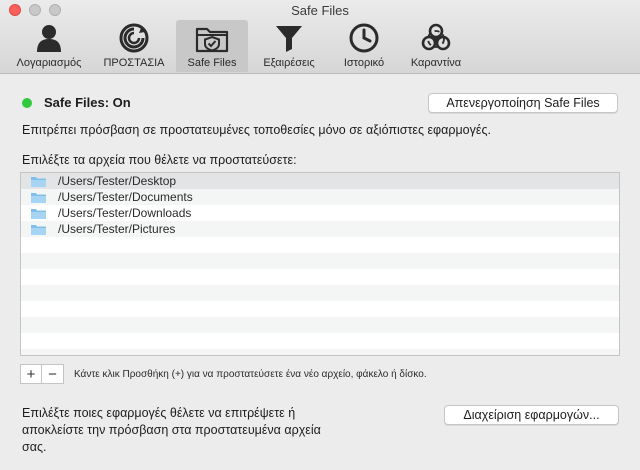 The height and width of the screenshot is (470, 640). I want to click on tab-history-label: Ιστορικό, so click(364, 63).